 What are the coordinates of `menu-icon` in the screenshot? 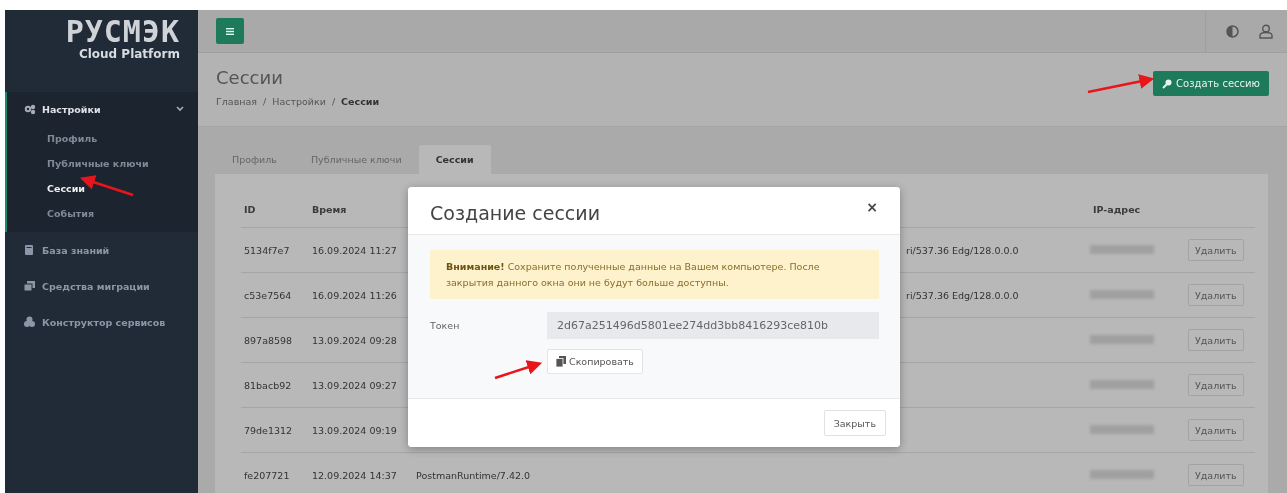 It's located at (230, 31).